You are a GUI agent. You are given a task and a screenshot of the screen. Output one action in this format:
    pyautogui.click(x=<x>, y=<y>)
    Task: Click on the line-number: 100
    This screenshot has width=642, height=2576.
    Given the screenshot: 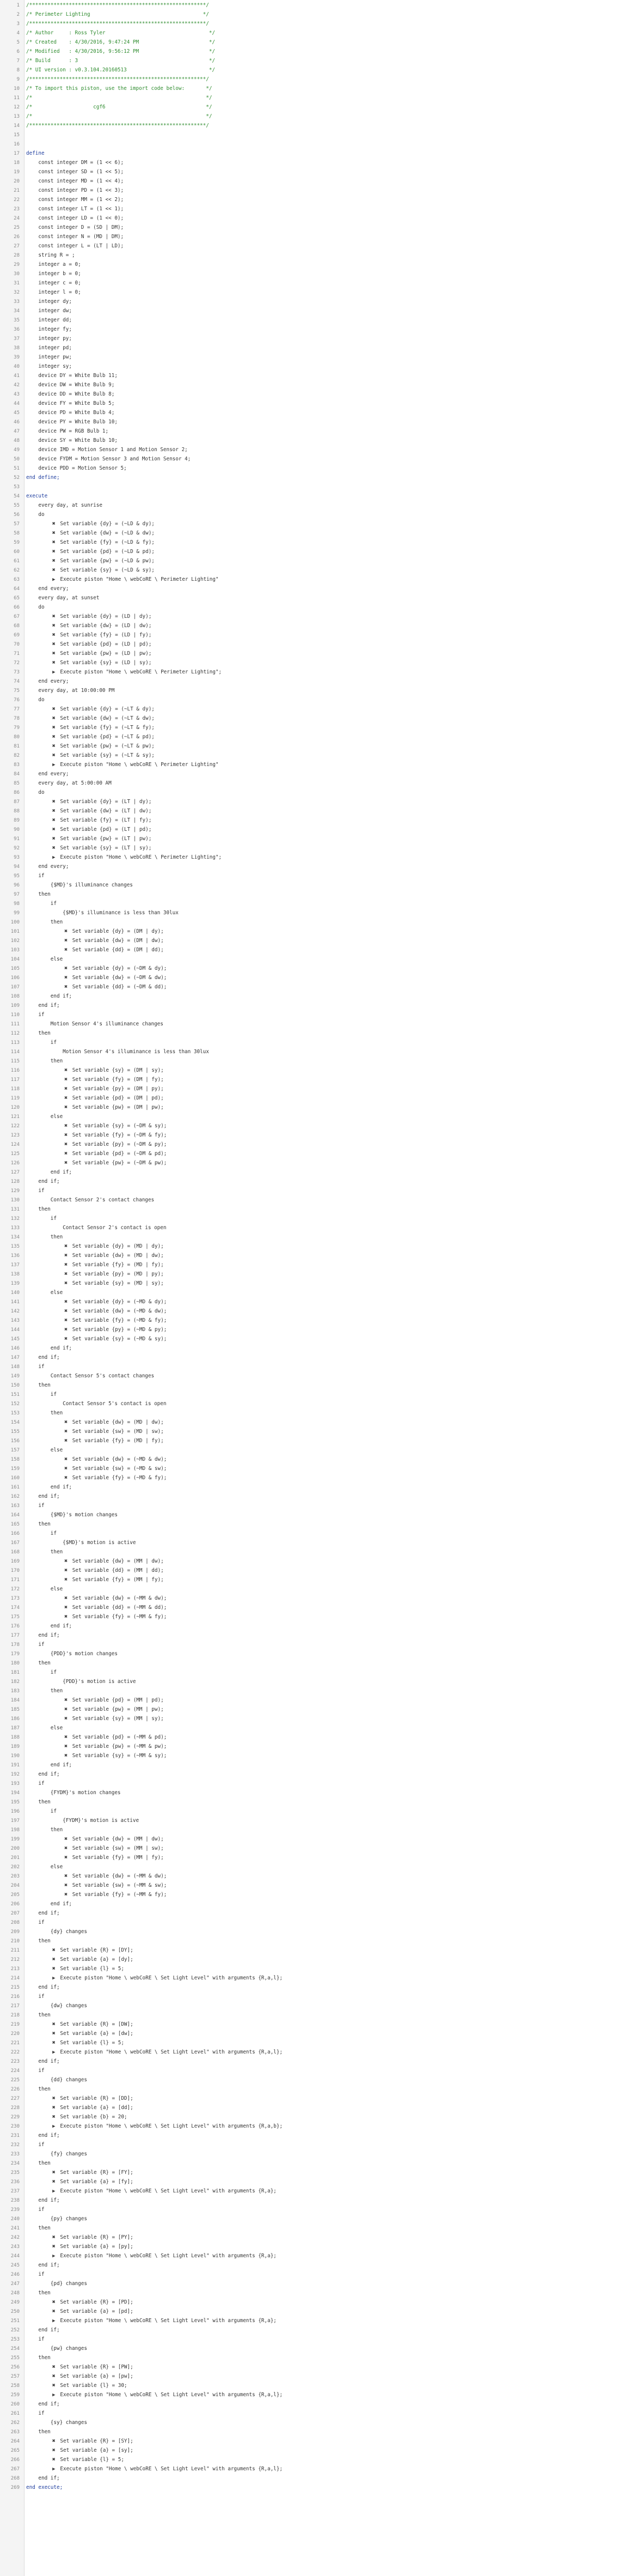 What is the action you would take?
    pyautogui.click(x=15, y=923)
    